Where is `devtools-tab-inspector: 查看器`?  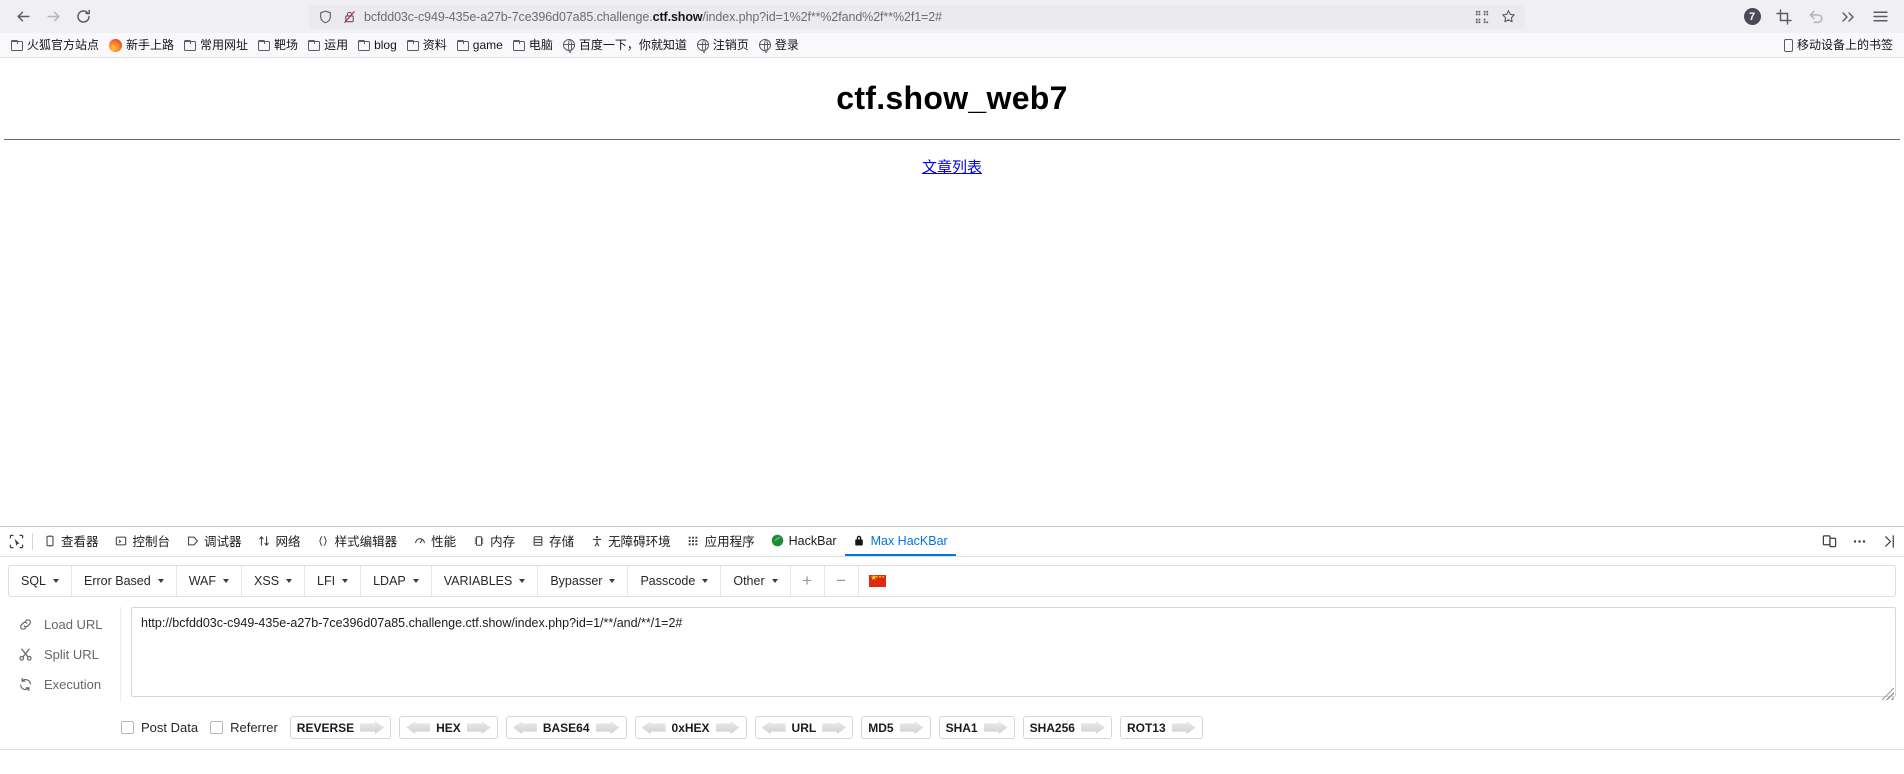 devtools-tab-inspector: 查看器 is located at coordinates (71, 541).